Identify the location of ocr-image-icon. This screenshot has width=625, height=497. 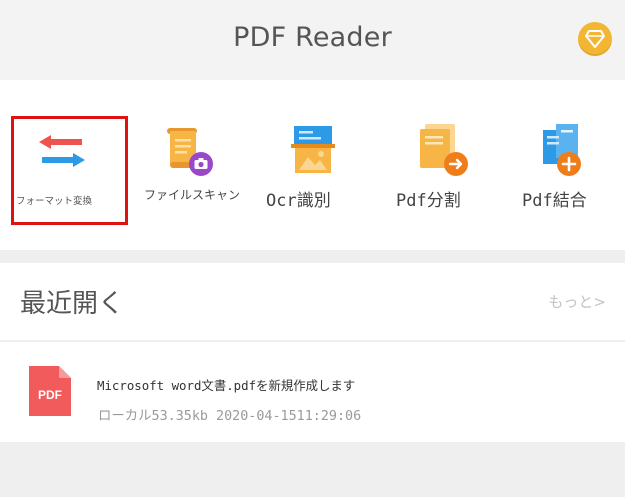
(313, 149).